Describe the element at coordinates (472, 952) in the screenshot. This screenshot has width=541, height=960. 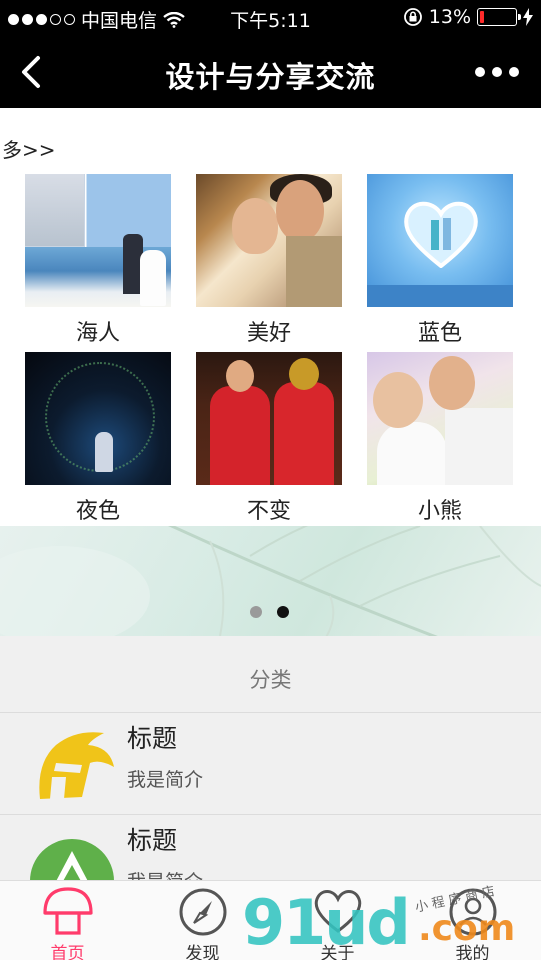
I see `tab-label: 我的` at that location.